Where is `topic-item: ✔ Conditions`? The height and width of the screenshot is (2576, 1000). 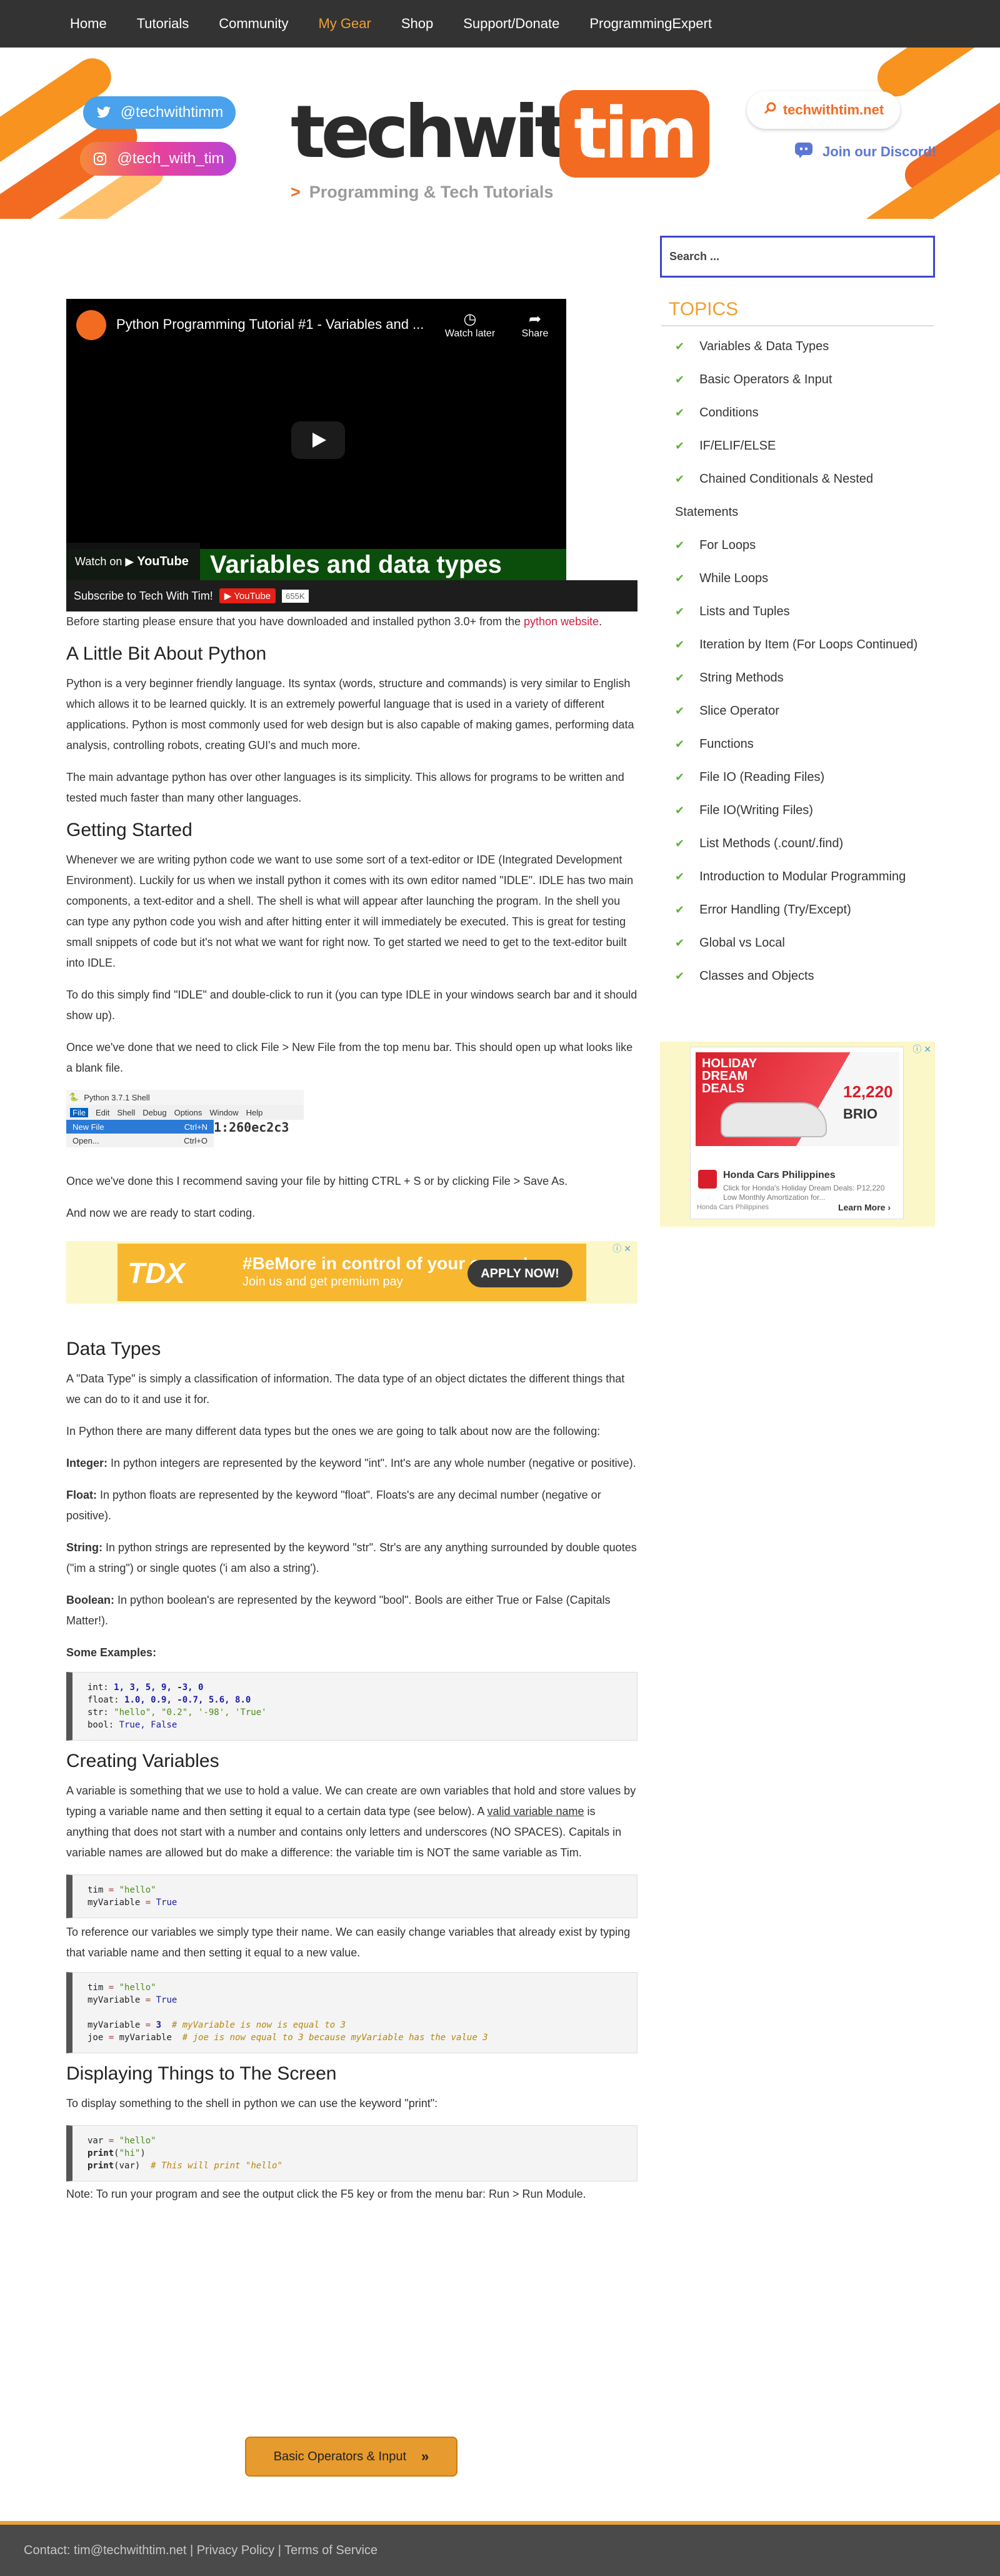 topic-item: ✔ Conditions is located at coordinates (804, 413).